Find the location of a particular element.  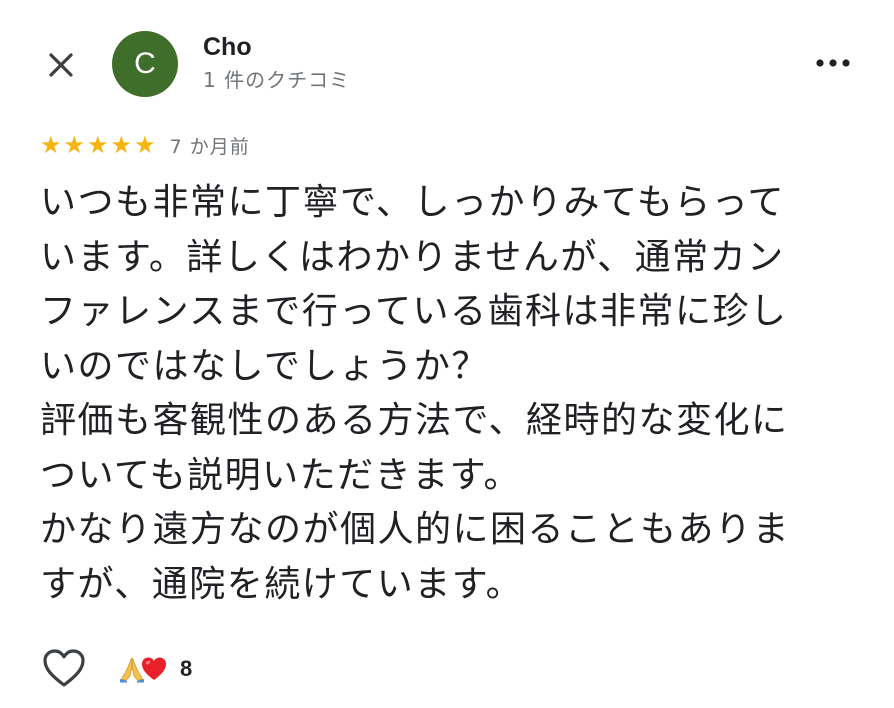

reviewer-review-count: 1 件のクチコミ is located at coordinates (277, 80).